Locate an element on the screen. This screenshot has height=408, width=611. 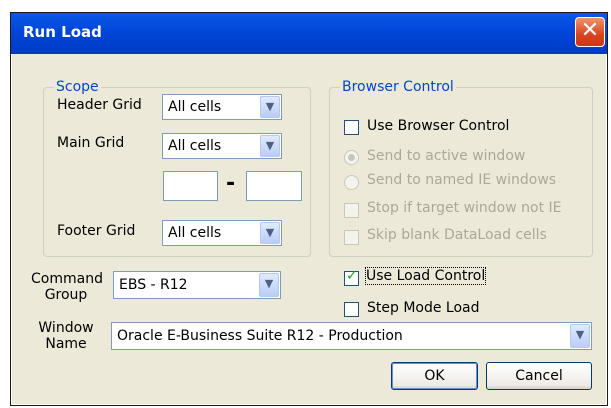
send-named-radio is located at coordinates (351, 182).